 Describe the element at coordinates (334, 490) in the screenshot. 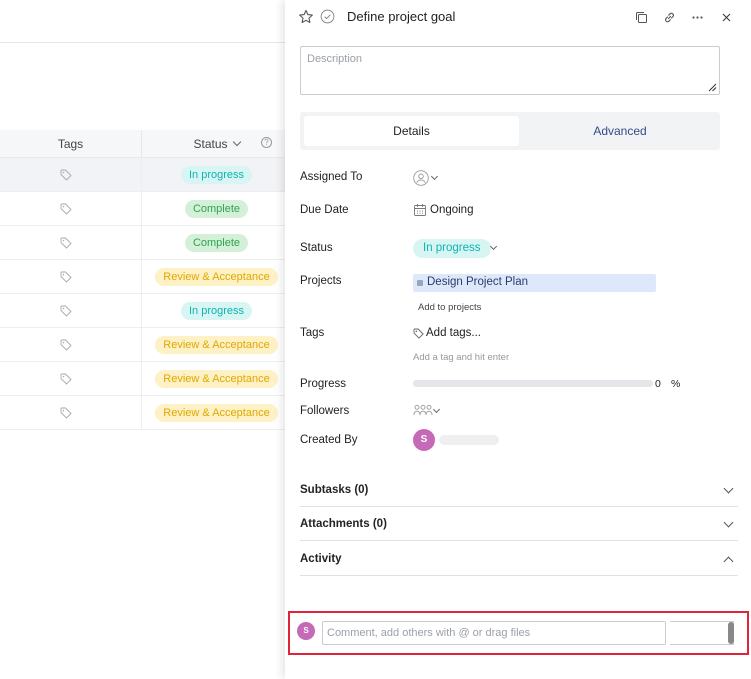

I see `subtasks-title: Subtasks (0)` at that location.